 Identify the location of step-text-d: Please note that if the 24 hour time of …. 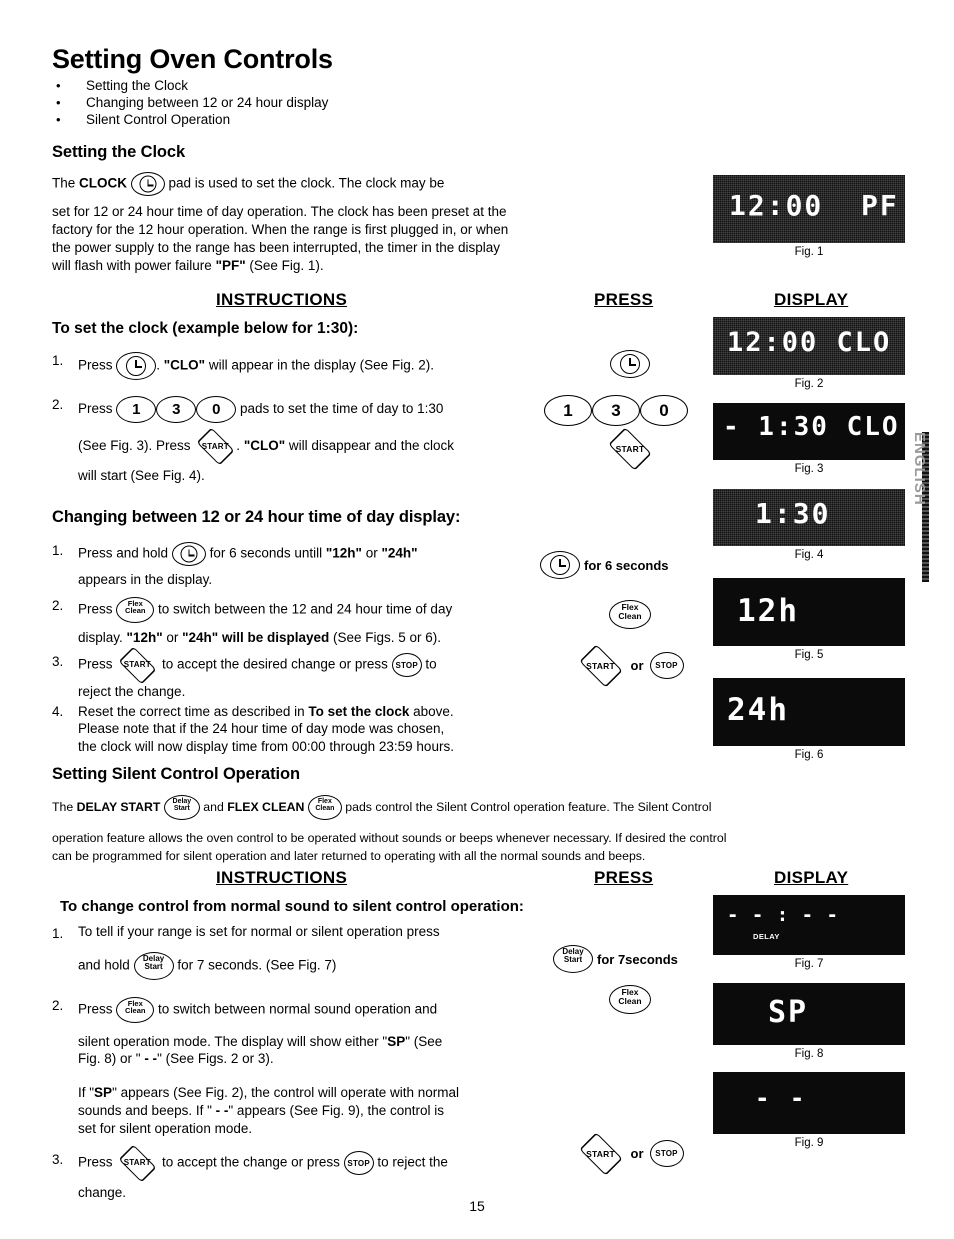
(261, 729).